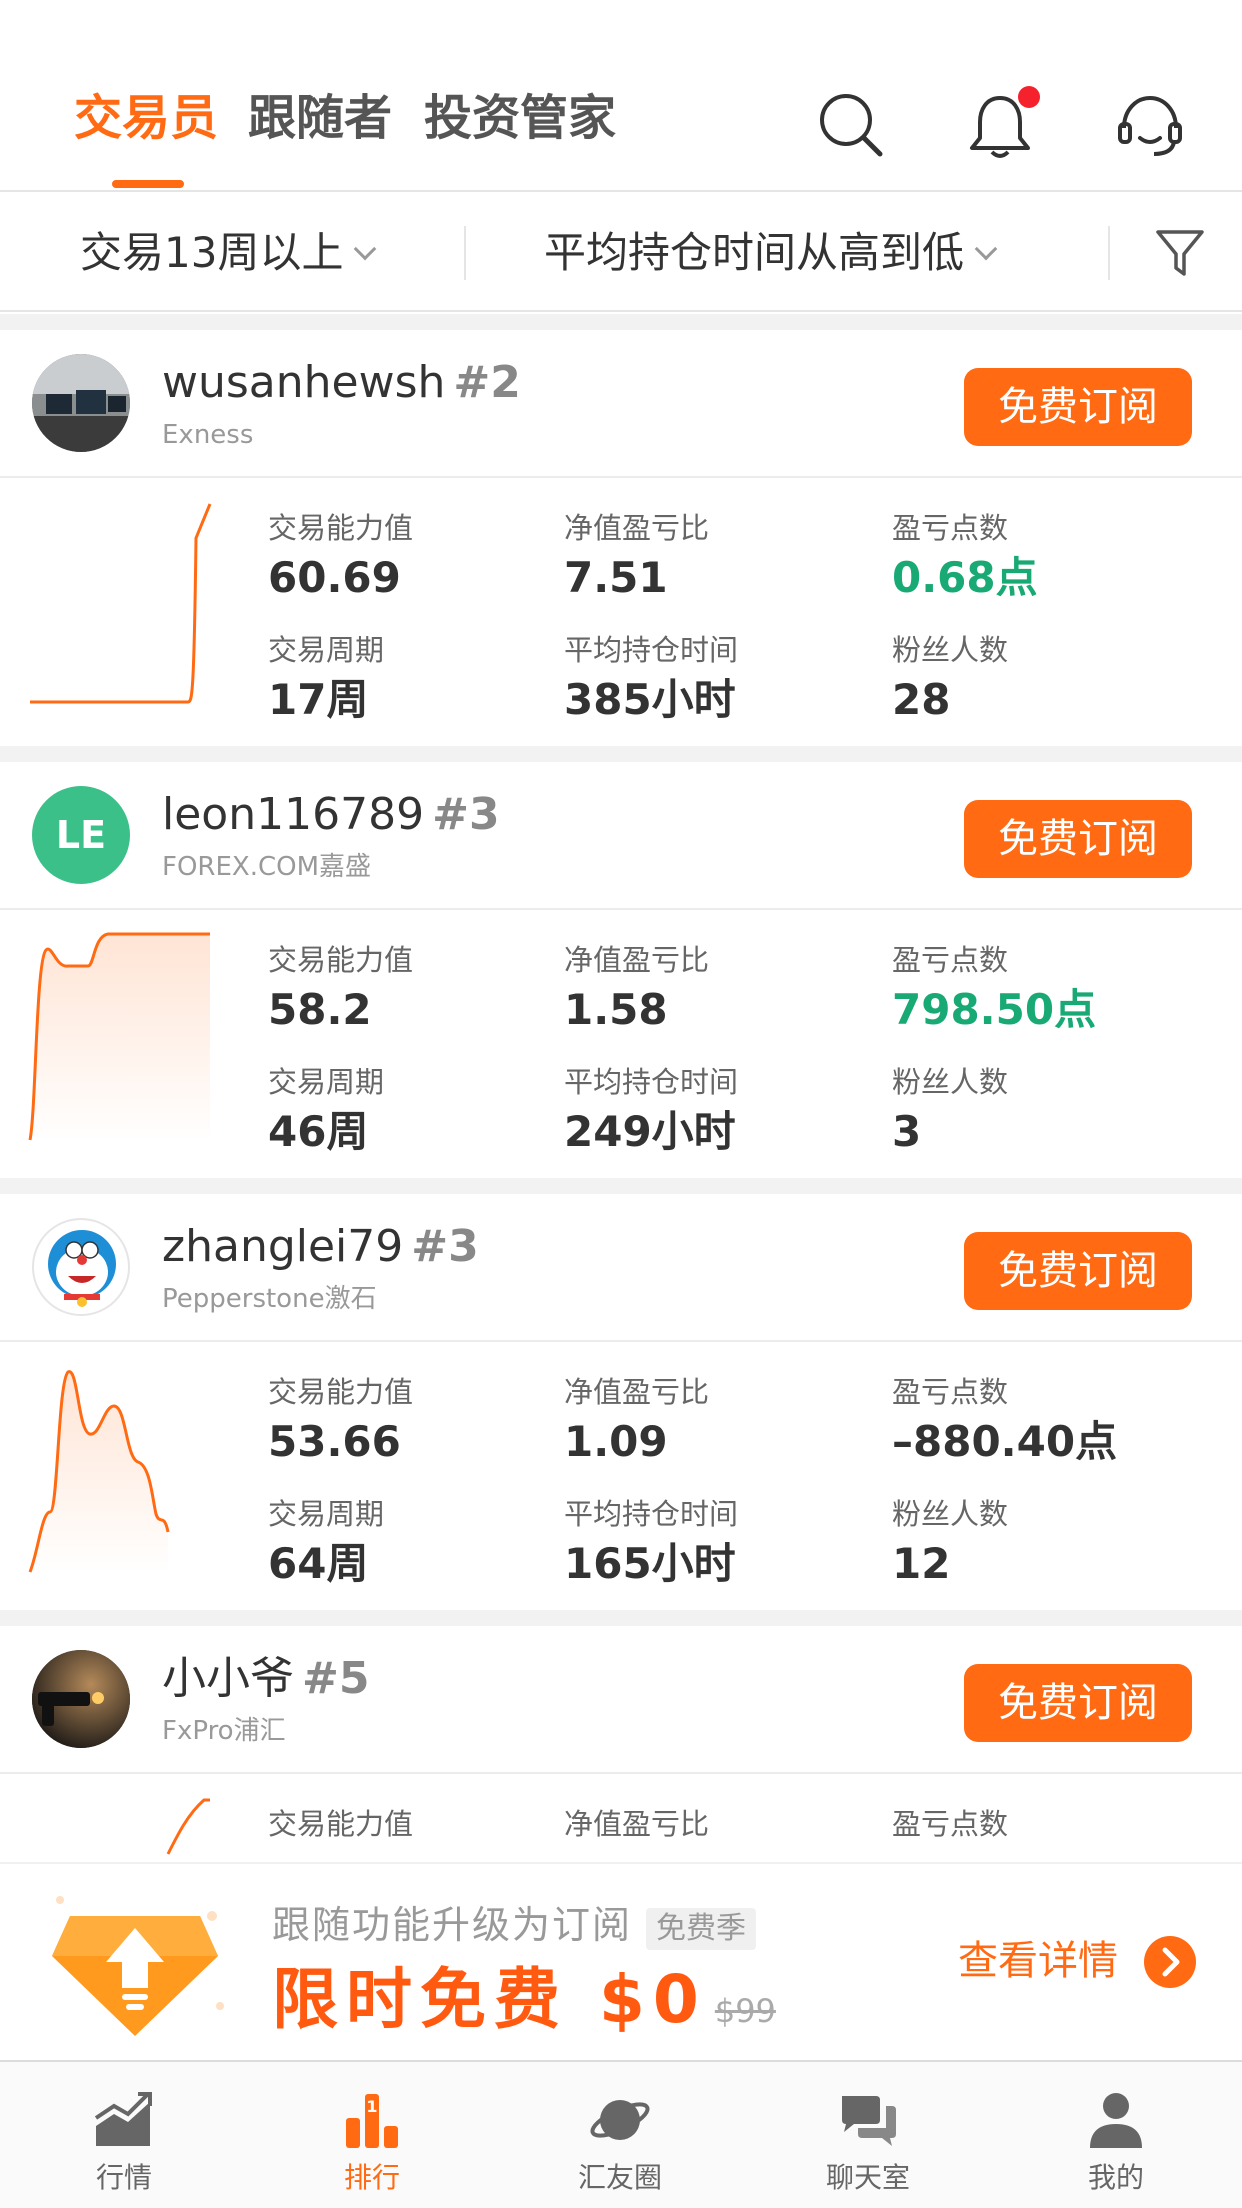 The width and height of the screenshot is (1242, 2208). Describe the element at coordinates (487, 382) in the screenshot. I see `trader-rank: #2` at that location.